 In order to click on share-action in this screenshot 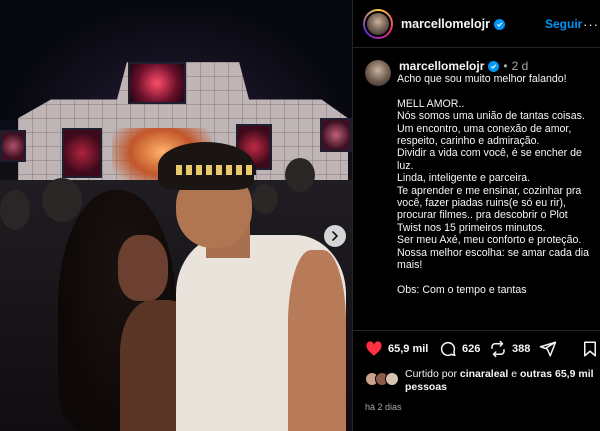, I will do `click(548, 349)`.